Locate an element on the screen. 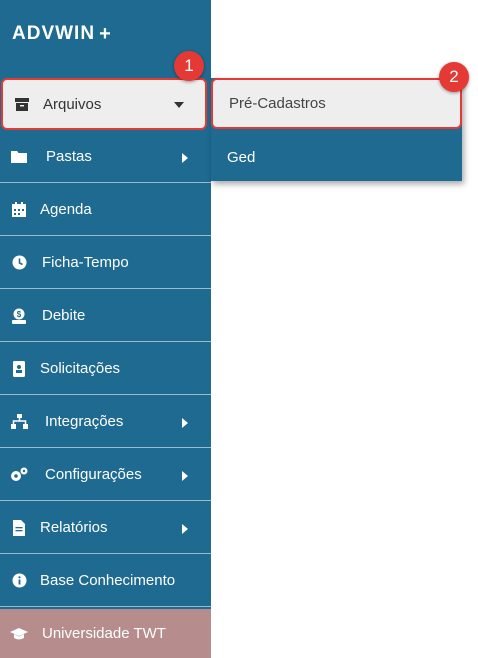 The width and height of the screenshot is (478, 658). app-logo: ADVWIN + is located at coordinates (62, 34).